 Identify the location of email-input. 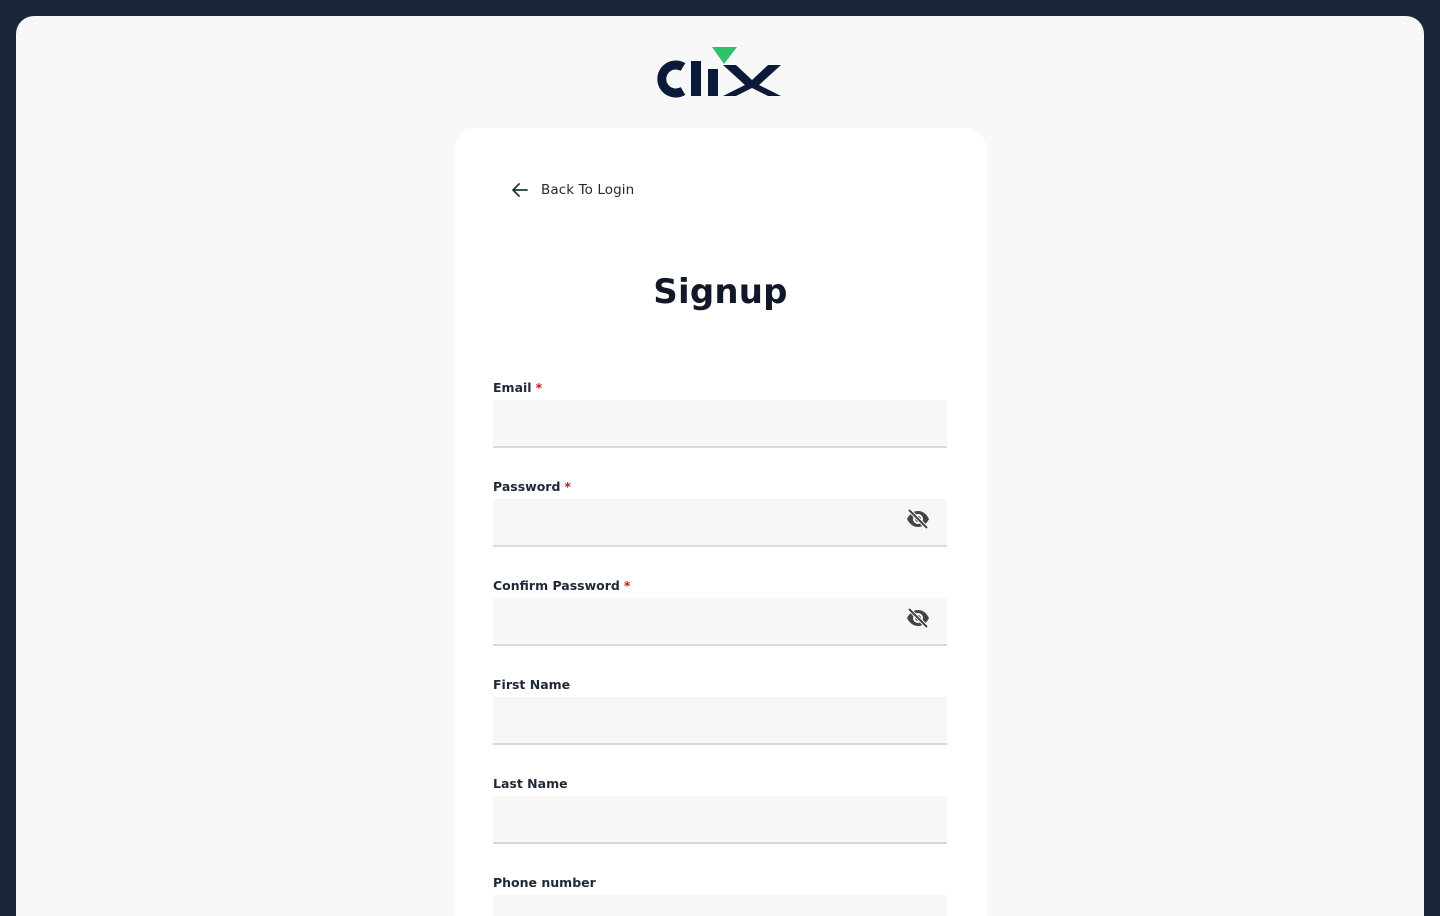
(720, 423).